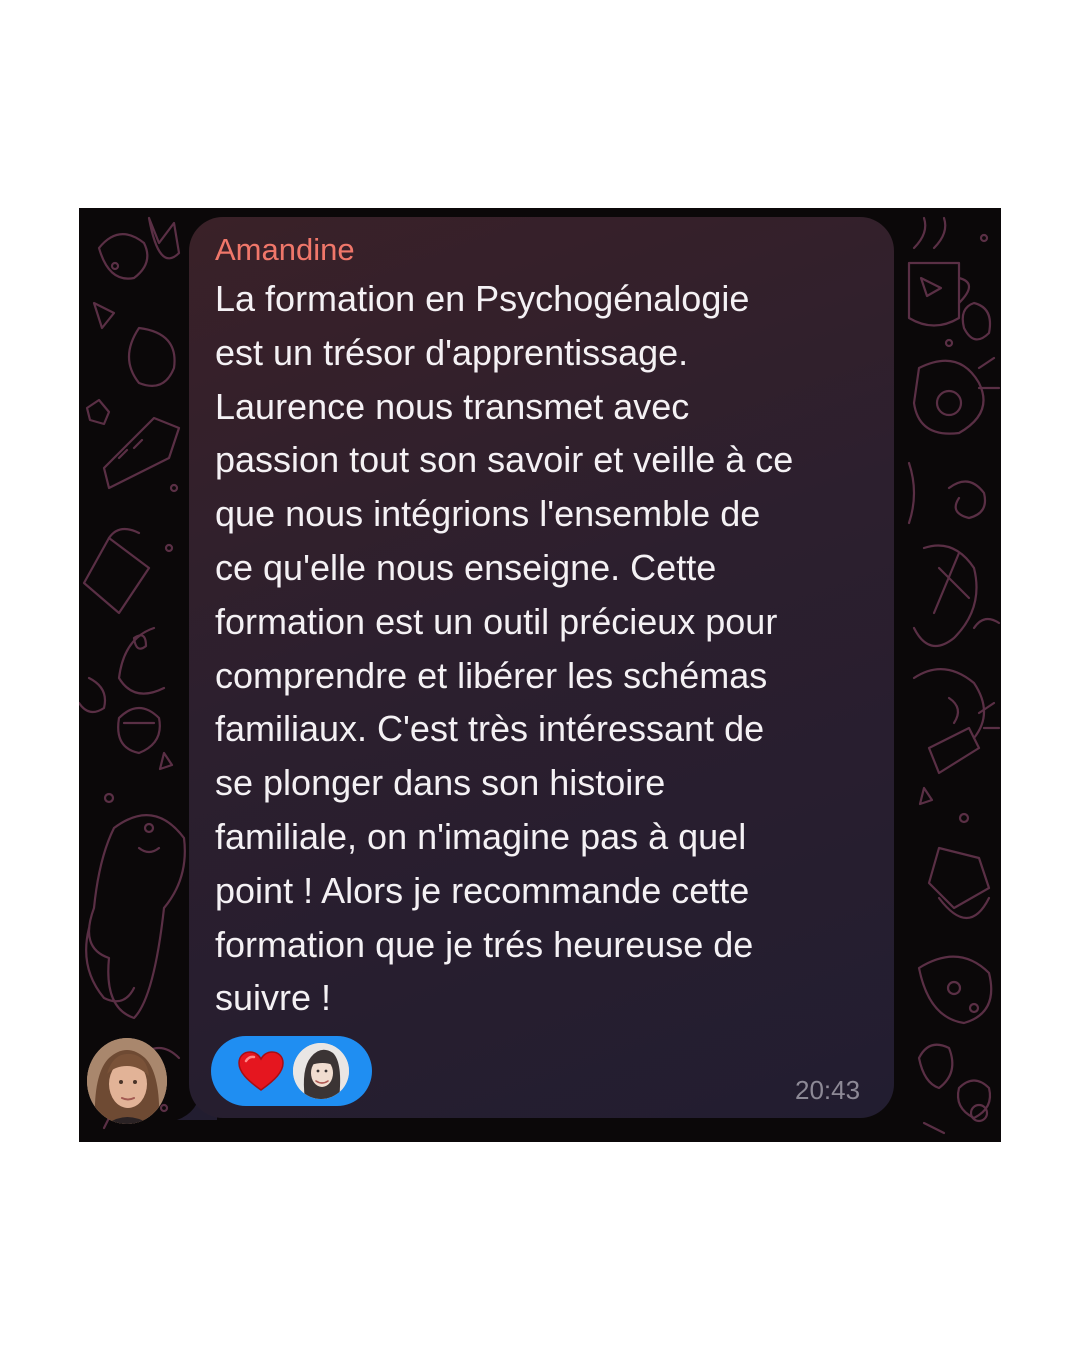 The image size is (1080, 1350). I want to click on message-line: formation que je trés heureuse de, so click(484, 944).